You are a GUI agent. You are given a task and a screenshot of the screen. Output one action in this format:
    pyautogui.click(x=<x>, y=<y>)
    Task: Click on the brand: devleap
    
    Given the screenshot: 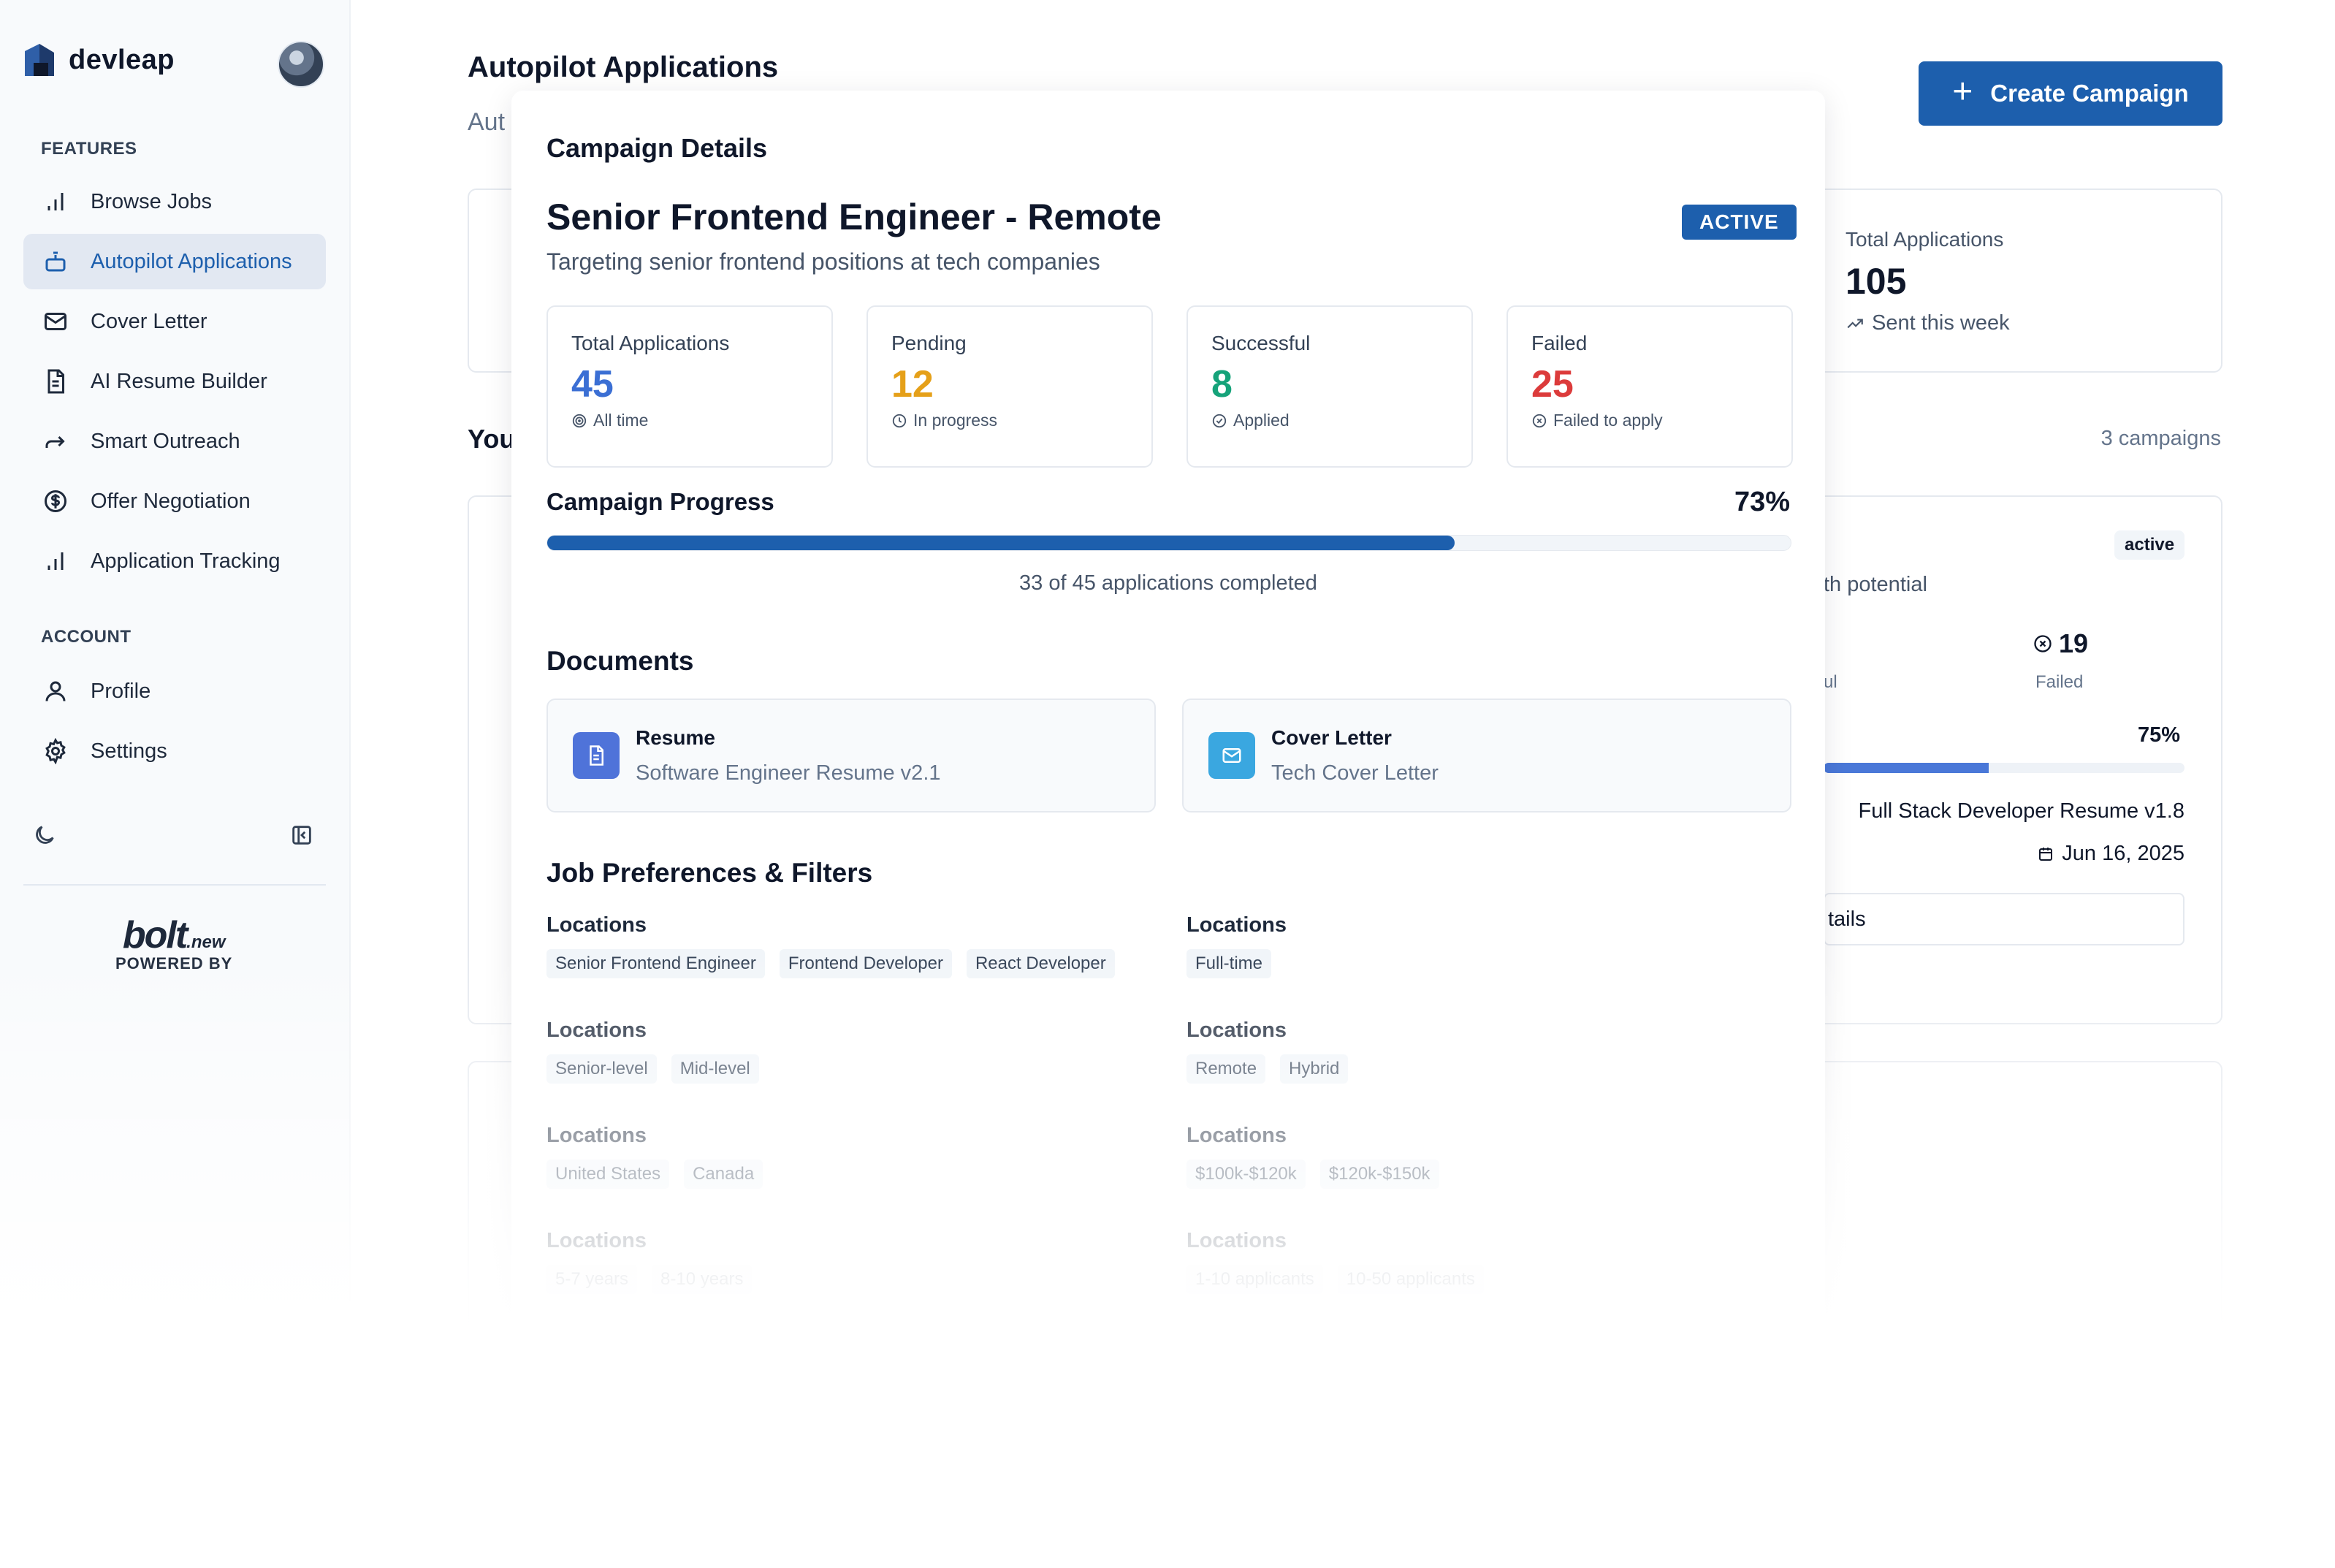 What is the action you would take?
    pyautogui.click(x=99, y=60)
    